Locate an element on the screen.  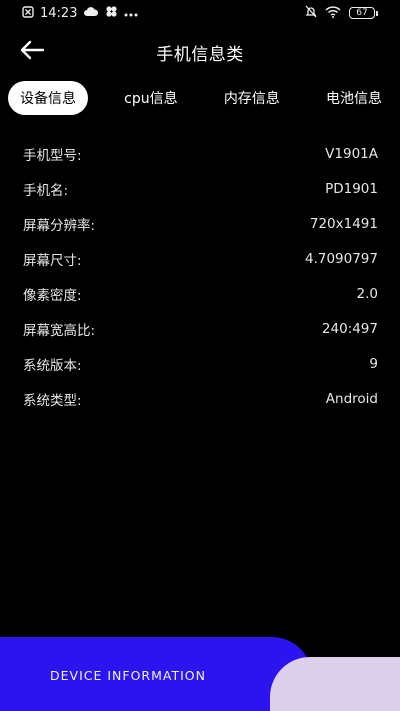
tab-cpu-info: cpu信息 is located at coordinates (150, 98).